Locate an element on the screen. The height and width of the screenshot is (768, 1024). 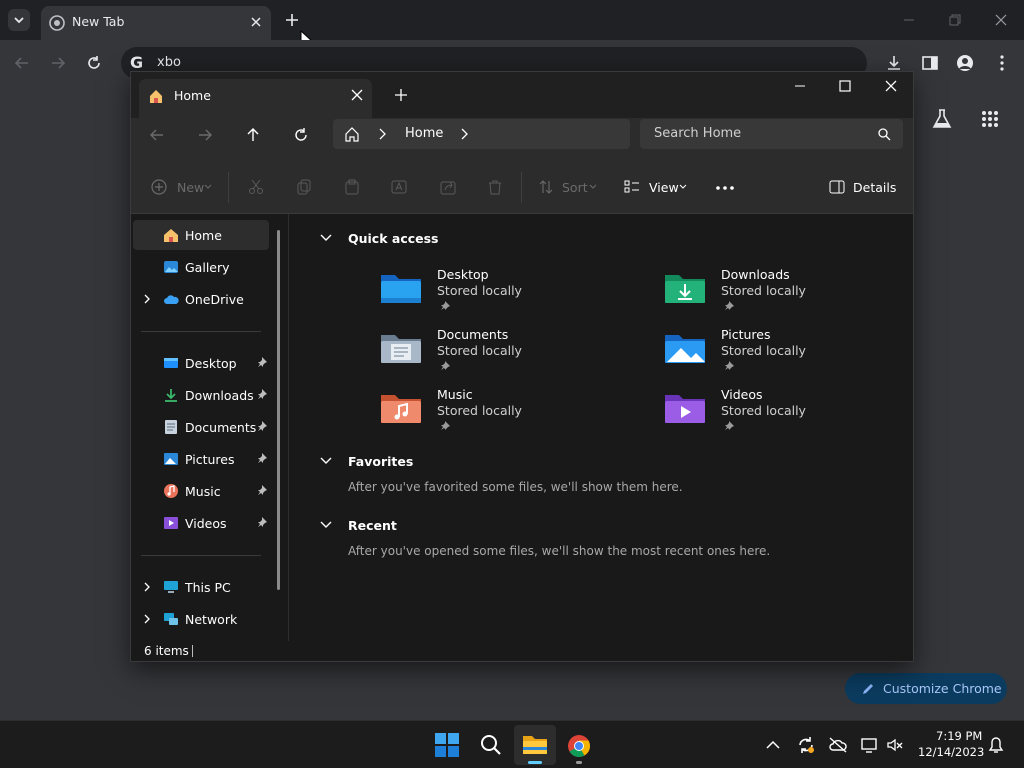
music-note-icon is located at coordinates (171, 491).